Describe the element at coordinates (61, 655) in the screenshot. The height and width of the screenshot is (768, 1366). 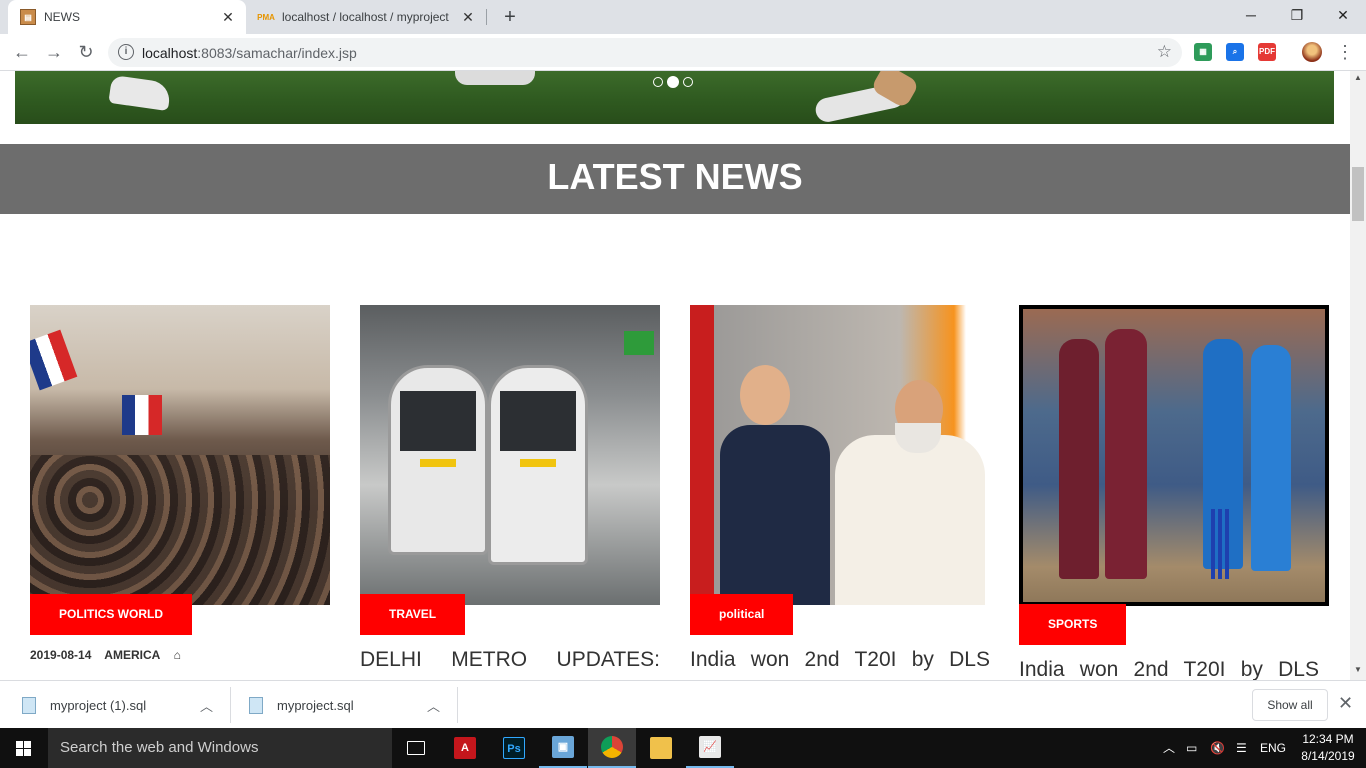
I see `article-date: 2019-08-14` at that location.